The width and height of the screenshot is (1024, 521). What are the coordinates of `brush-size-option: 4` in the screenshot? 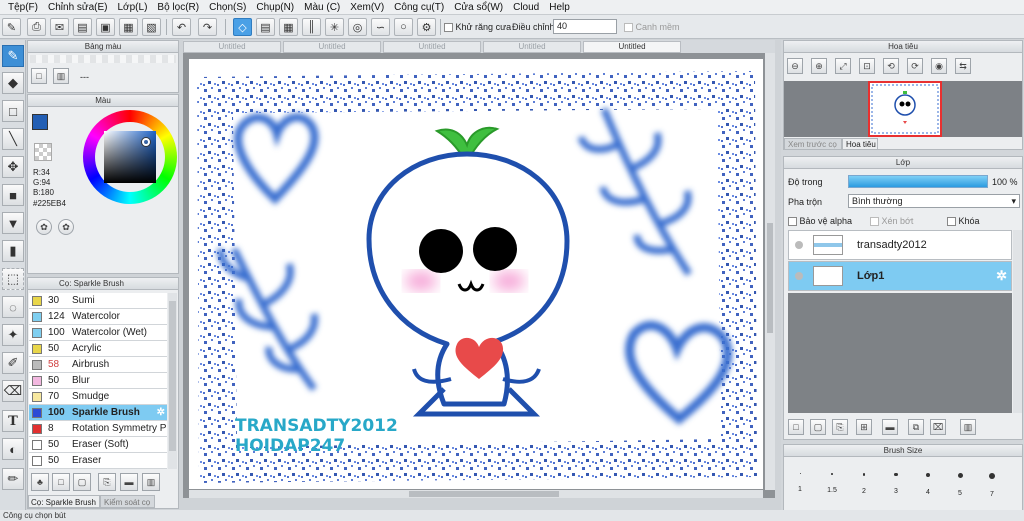 It's located at (928, 485).